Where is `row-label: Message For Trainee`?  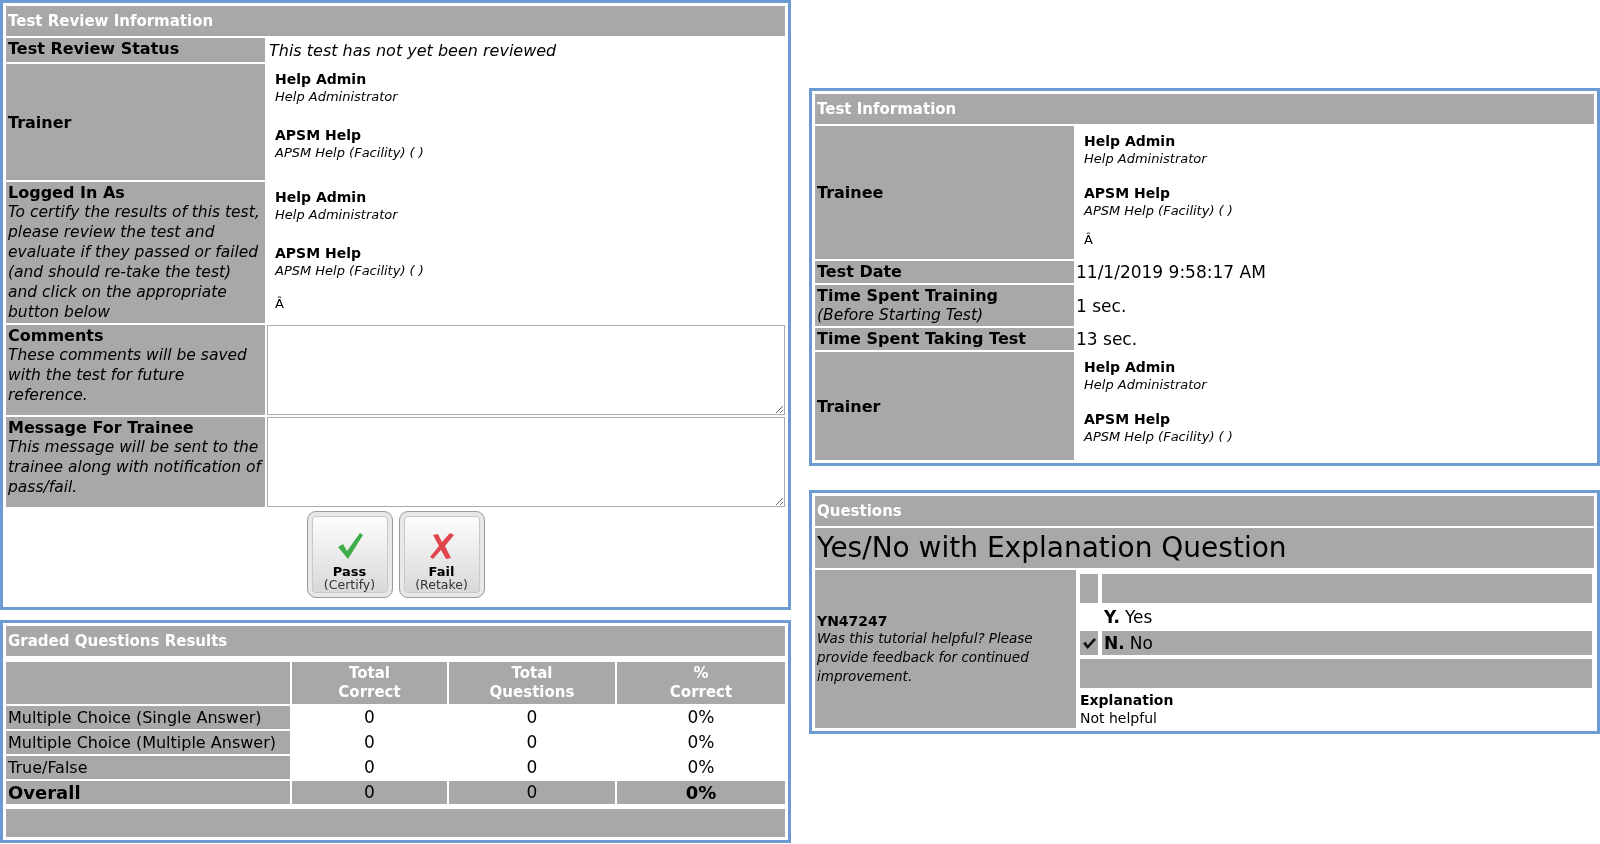
row-label: Message For Trainee is located at coordinates (101, 427).